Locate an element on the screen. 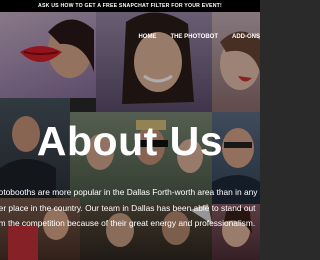  nav-the-photobot: THE PHOTOBOT is located at coordinates (194, 37).